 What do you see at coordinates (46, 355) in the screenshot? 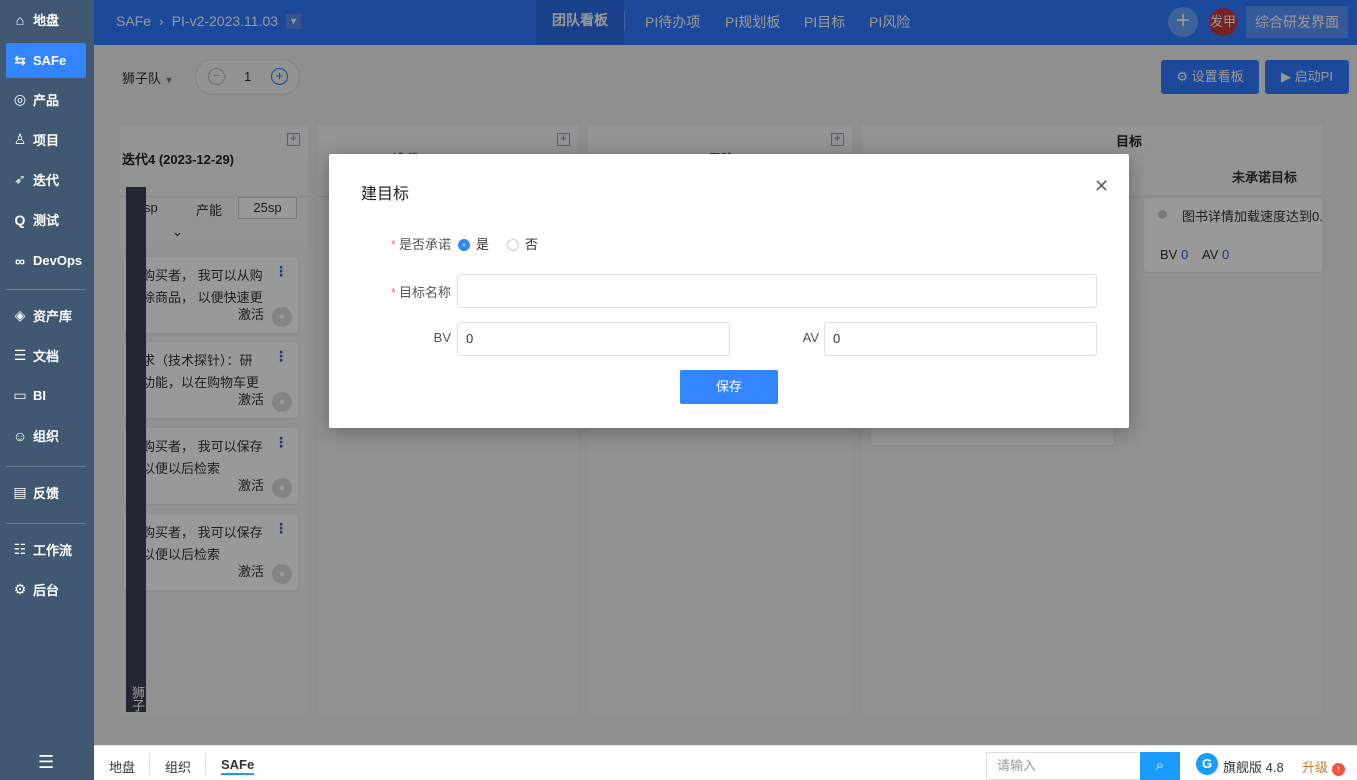
I see `sidebar-item-docs: ☰ 文档` at bounding box center [46, 355].